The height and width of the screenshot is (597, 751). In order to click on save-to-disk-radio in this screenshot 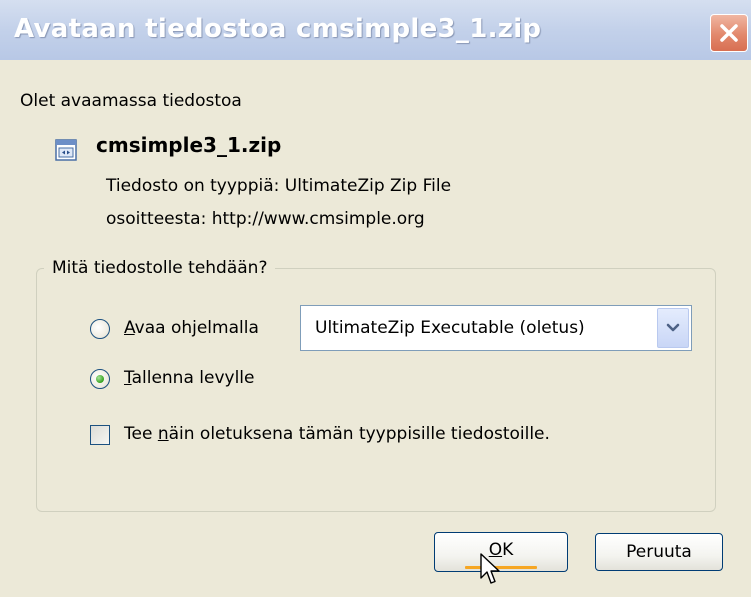, I will do `click(100, 379)`.